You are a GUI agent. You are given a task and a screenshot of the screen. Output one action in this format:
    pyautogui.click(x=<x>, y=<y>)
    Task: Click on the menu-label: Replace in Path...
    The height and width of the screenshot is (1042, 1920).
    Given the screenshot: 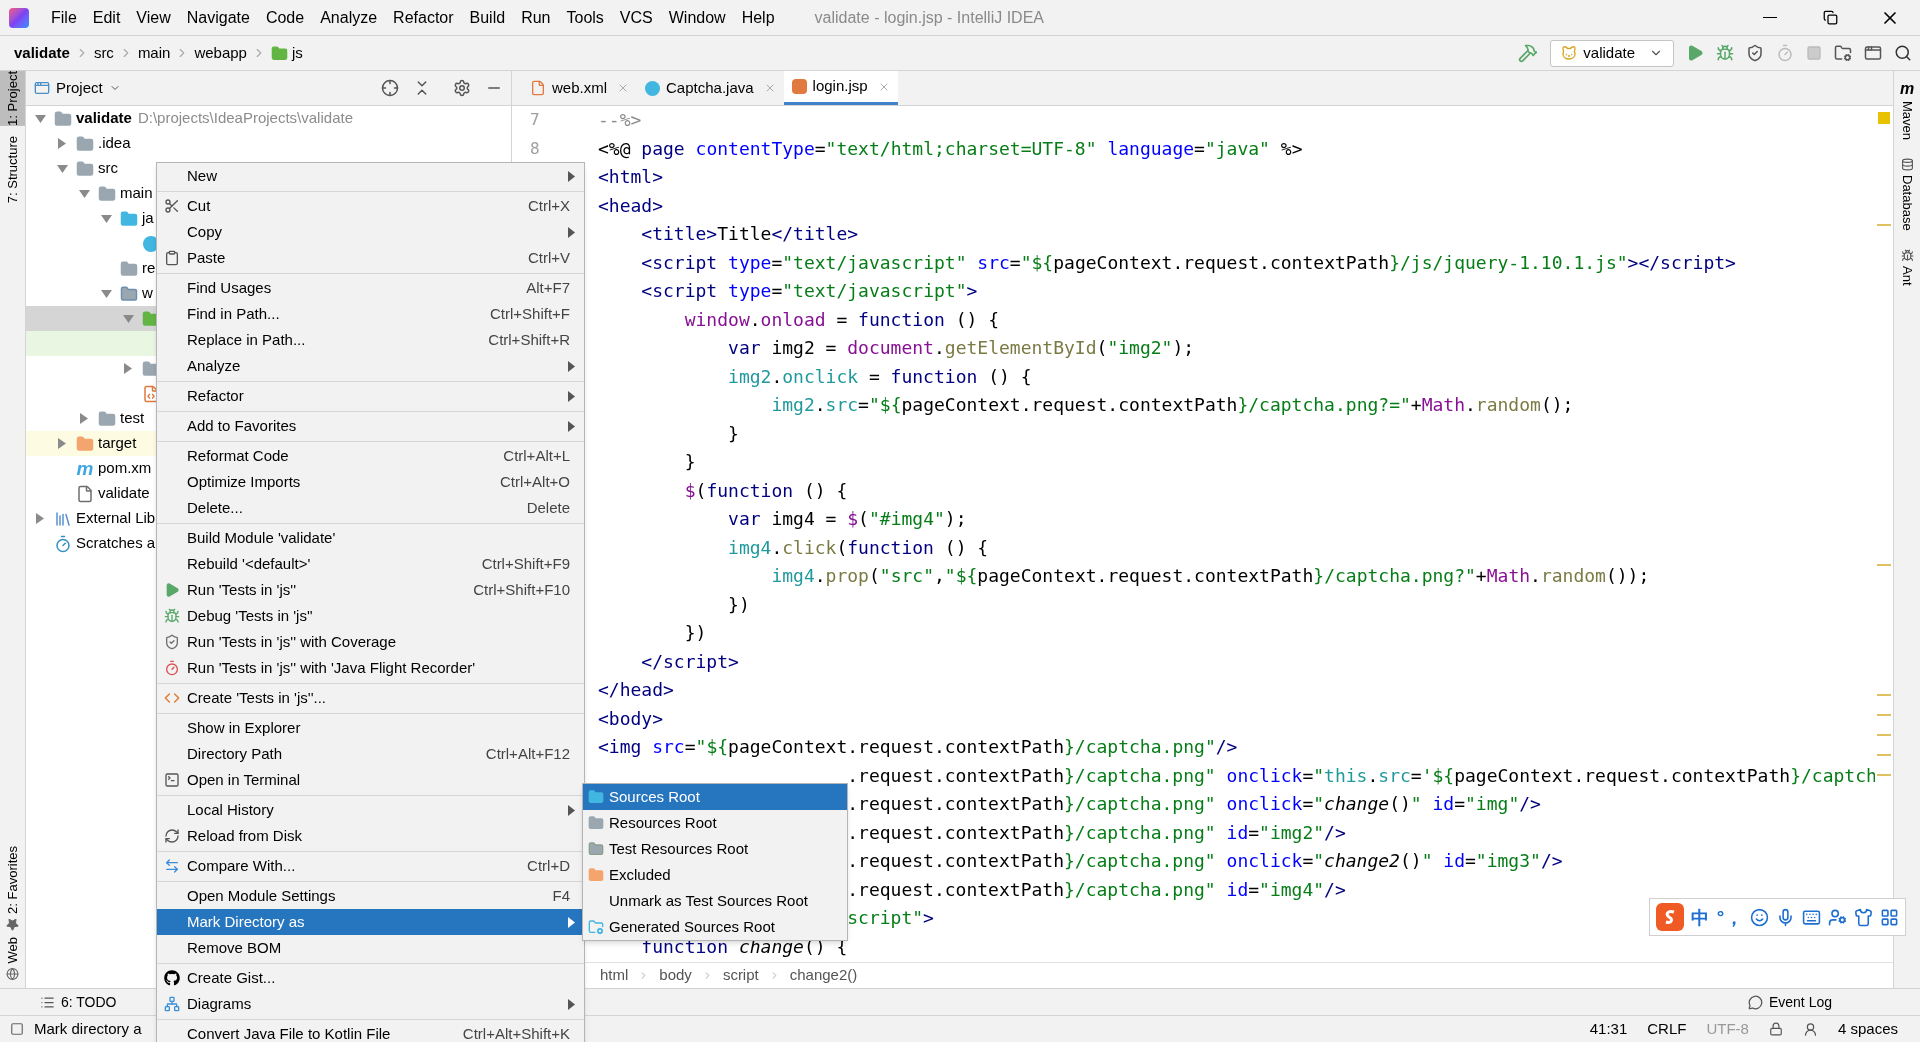 What is the action you would take?
    pyautogui.click(x=246, y=339)
    